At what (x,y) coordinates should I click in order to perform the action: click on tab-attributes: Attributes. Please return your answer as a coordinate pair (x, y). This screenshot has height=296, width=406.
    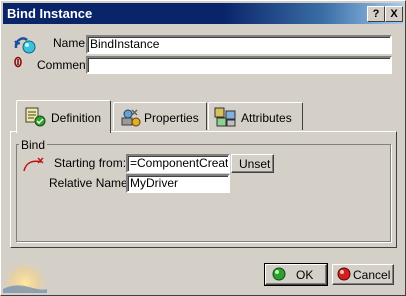
    Looking at the image, I should click on (255, 116).